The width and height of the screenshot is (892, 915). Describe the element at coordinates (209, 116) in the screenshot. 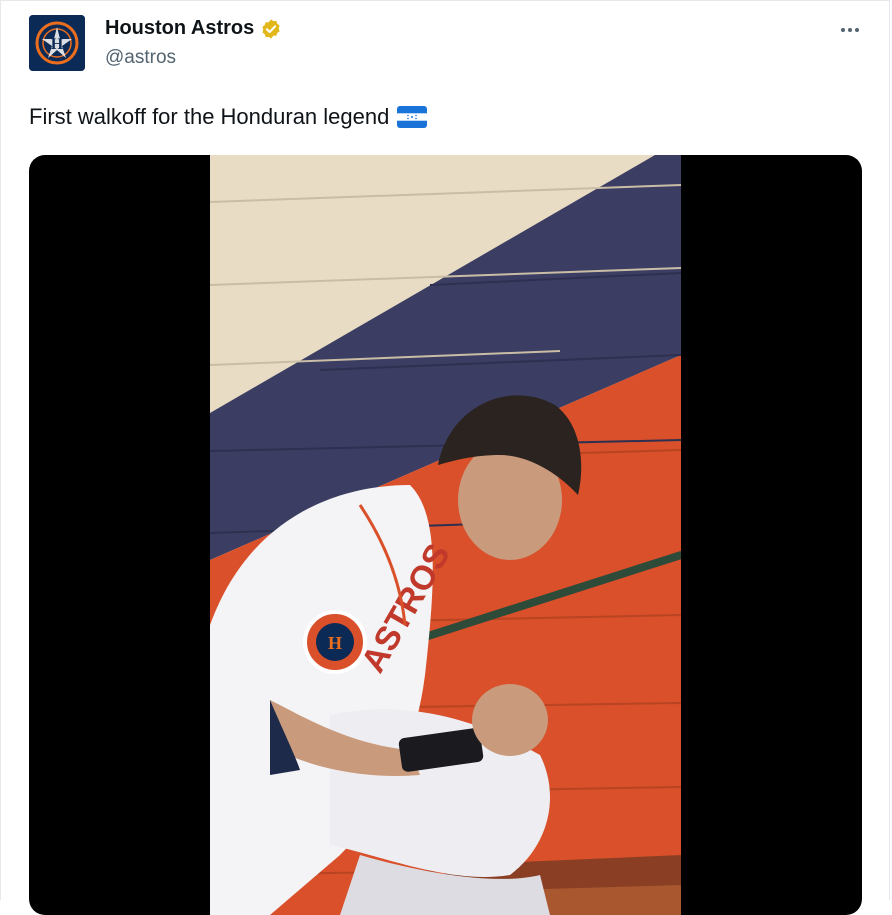

I see `tweet-text: First walkoff for the Honduran legend` at that location.